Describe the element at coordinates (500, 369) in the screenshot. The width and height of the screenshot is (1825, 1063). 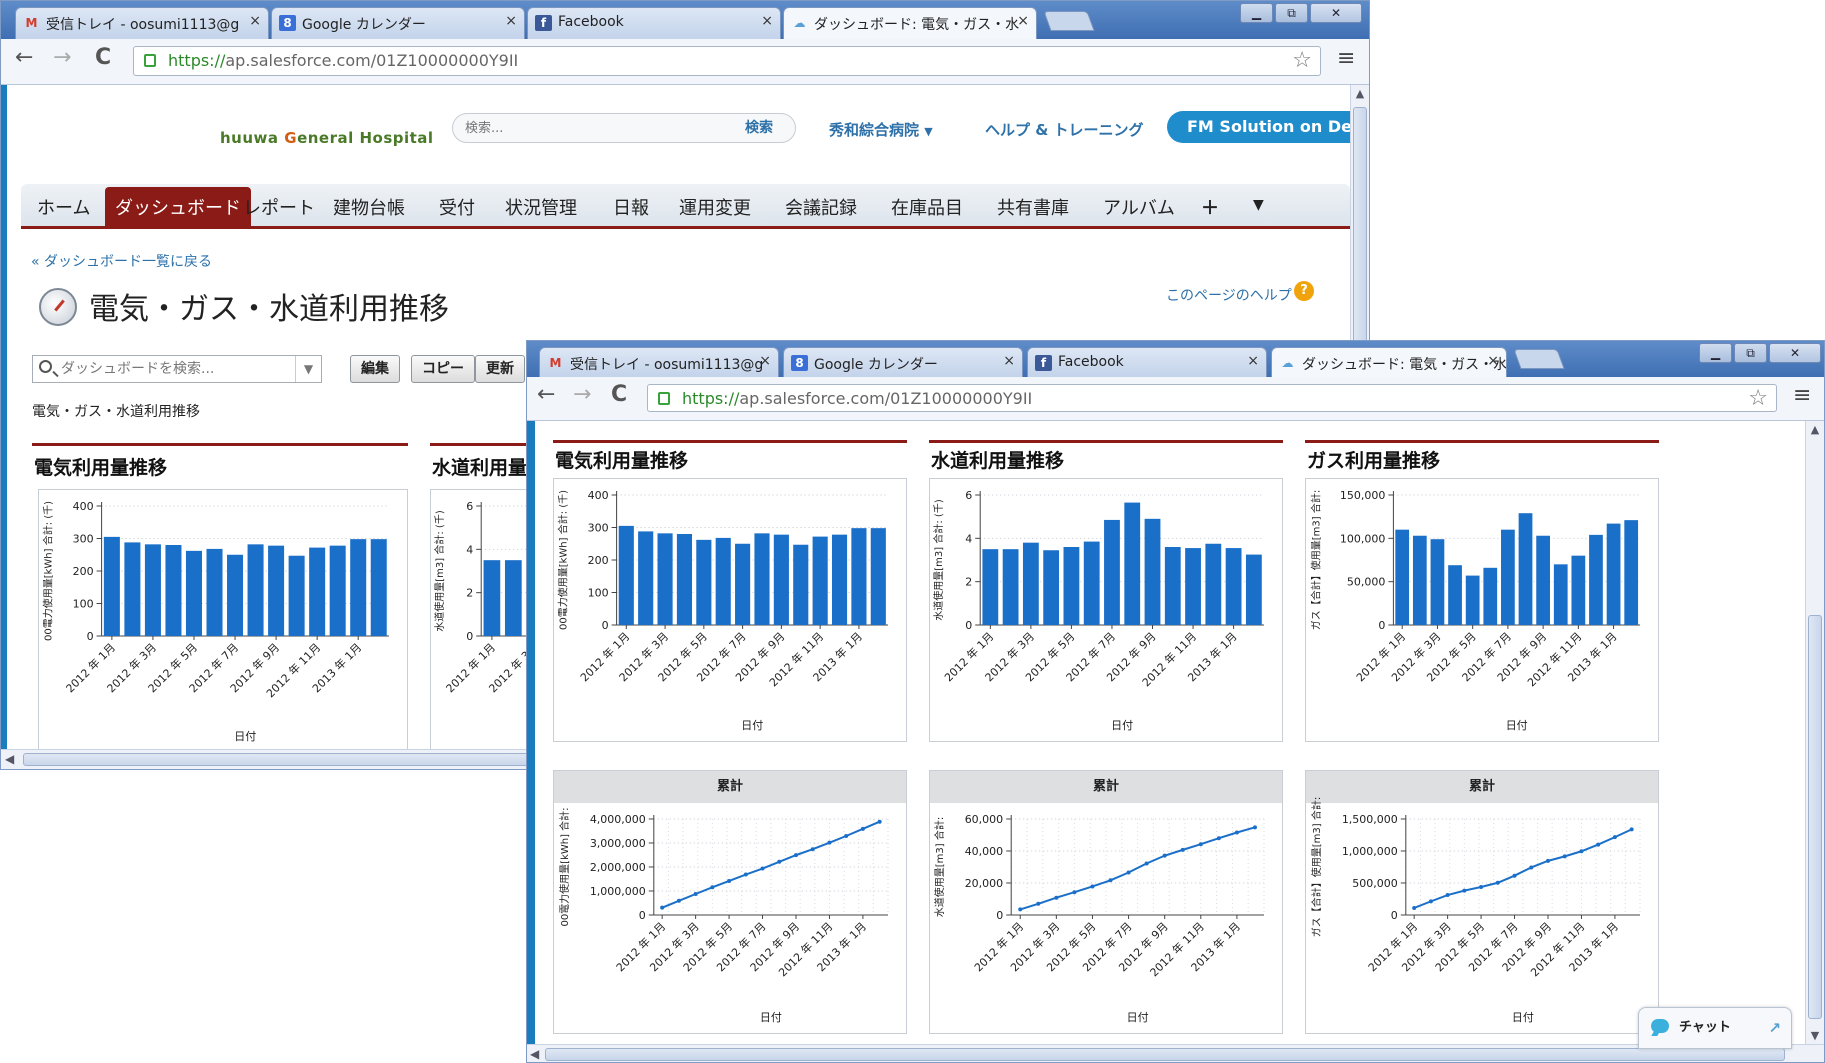
I see `refresh-button: 更新` at that location.